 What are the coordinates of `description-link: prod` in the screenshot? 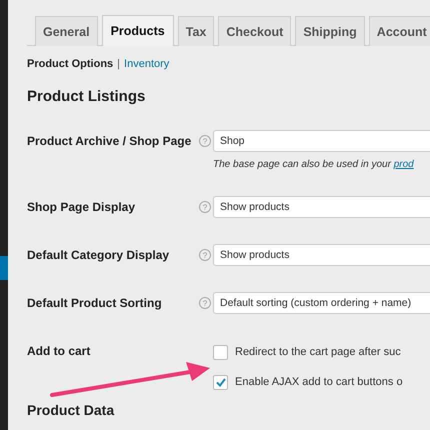 It's located at (404, 164).